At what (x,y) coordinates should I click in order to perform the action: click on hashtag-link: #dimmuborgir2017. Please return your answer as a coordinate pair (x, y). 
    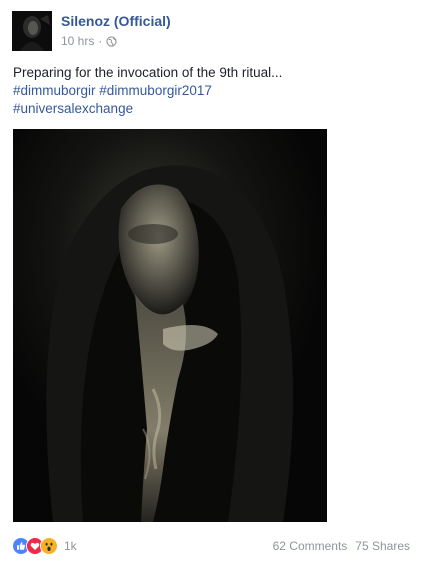
    Looking at the image, I should click on (155, 90).